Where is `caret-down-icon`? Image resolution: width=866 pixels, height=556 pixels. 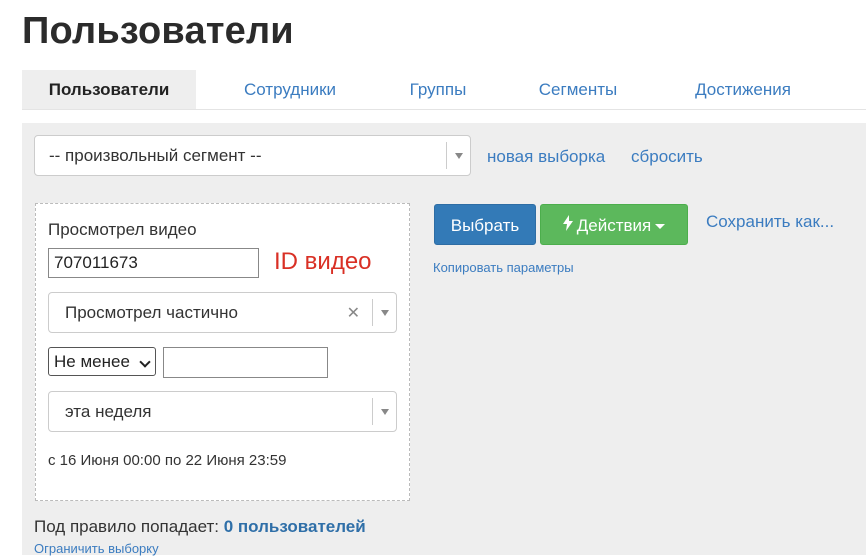 caret-down-icon is located at coordinates (660, 227).